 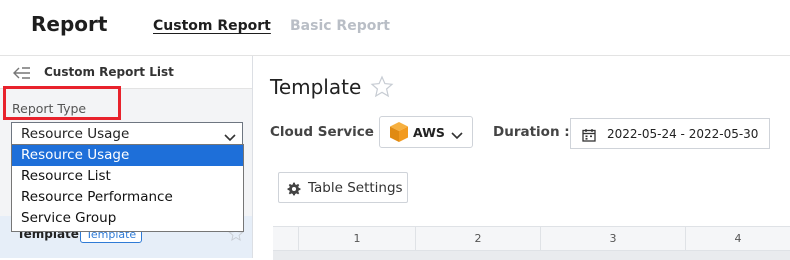 What do you see at coordinates (69, 24) in the screenshot?
I see `app-title: Report` at bounding box center [69, 24].